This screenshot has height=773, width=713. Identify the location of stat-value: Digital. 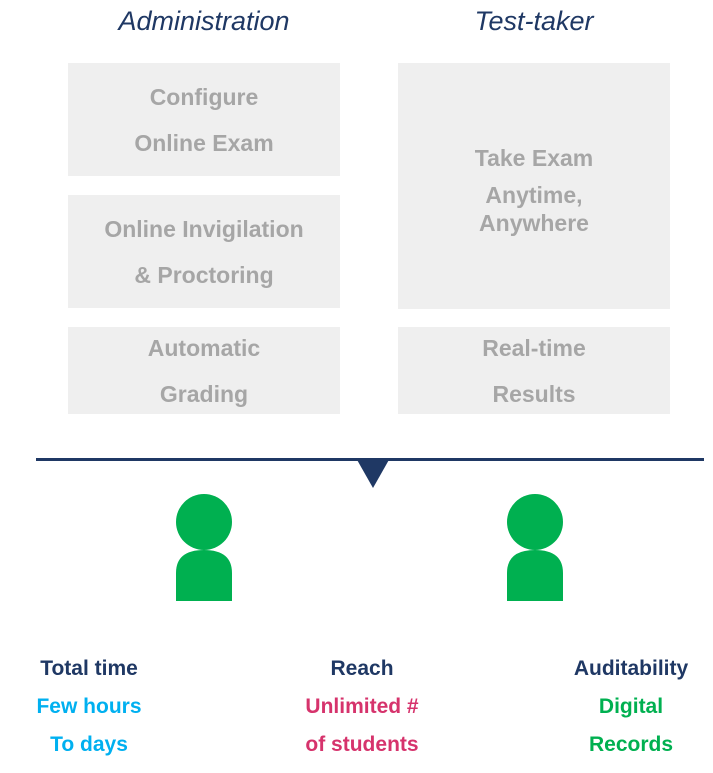
(631, 706).